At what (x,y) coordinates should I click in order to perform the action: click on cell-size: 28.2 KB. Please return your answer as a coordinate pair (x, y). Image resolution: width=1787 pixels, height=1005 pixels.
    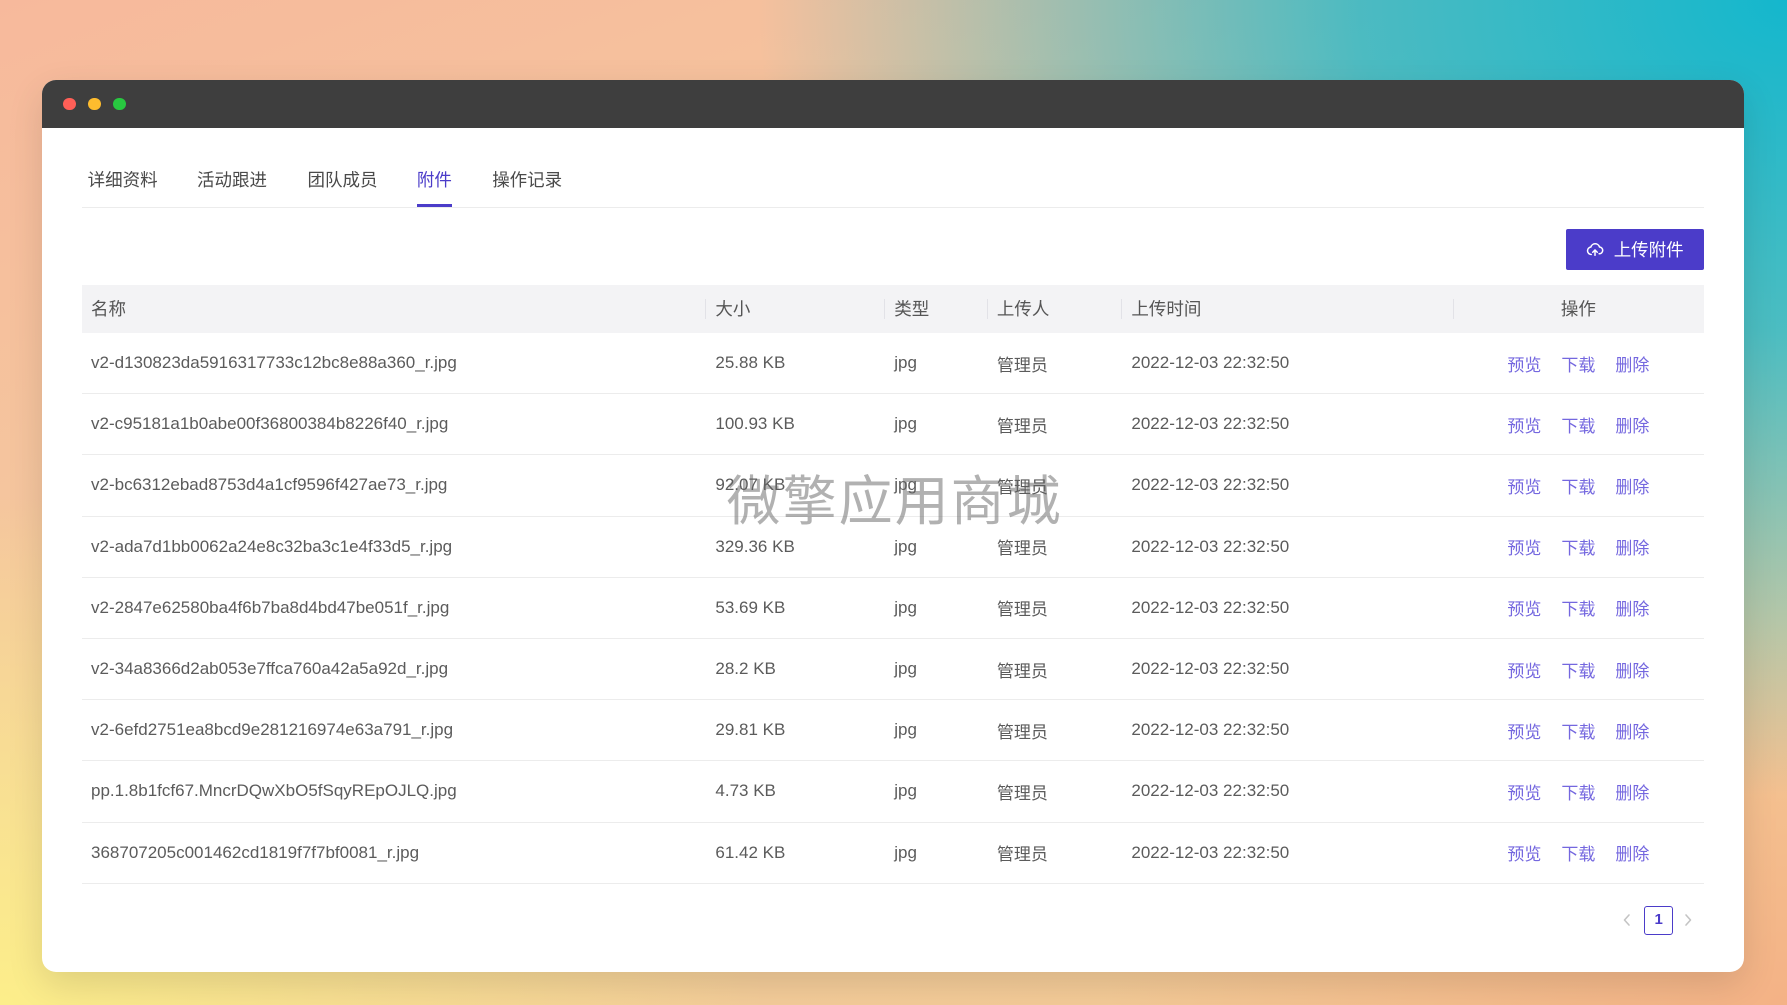
    Looking at the image, I should click on (745, 669).